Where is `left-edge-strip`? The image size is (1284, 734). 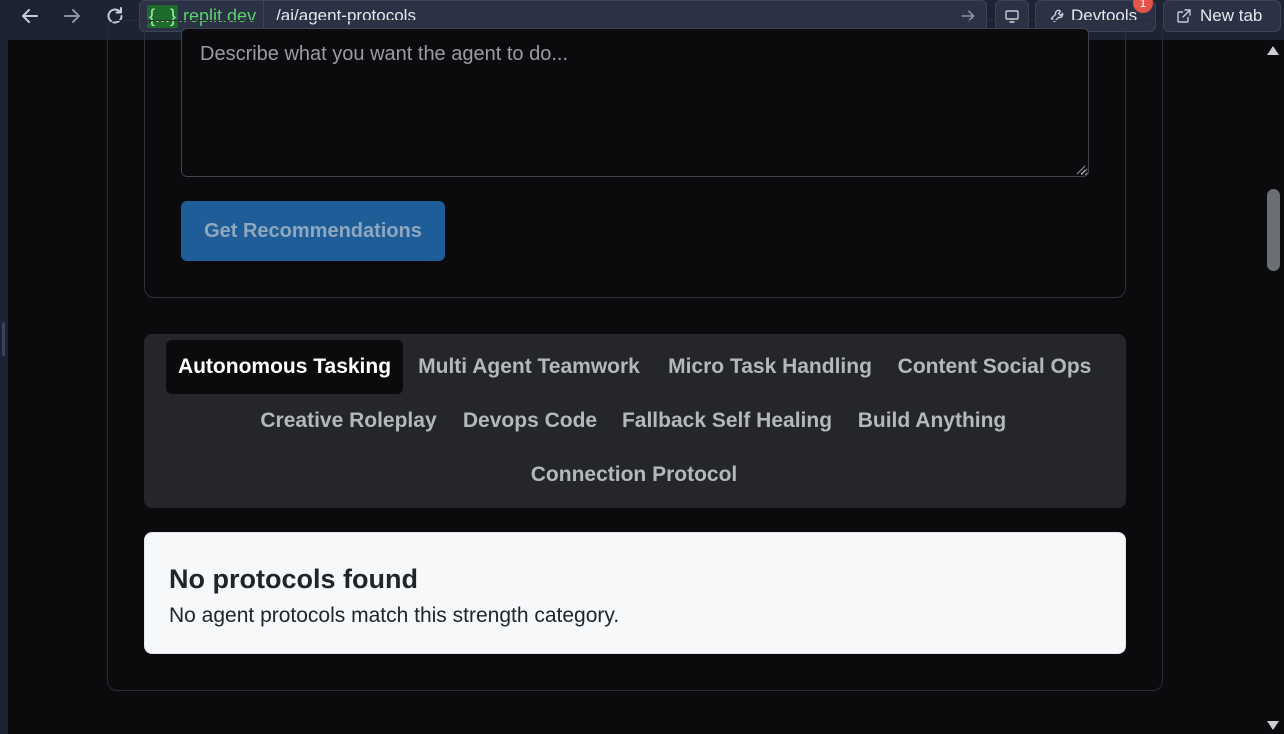
left-edge-strip is located at coordinates (4, 367).